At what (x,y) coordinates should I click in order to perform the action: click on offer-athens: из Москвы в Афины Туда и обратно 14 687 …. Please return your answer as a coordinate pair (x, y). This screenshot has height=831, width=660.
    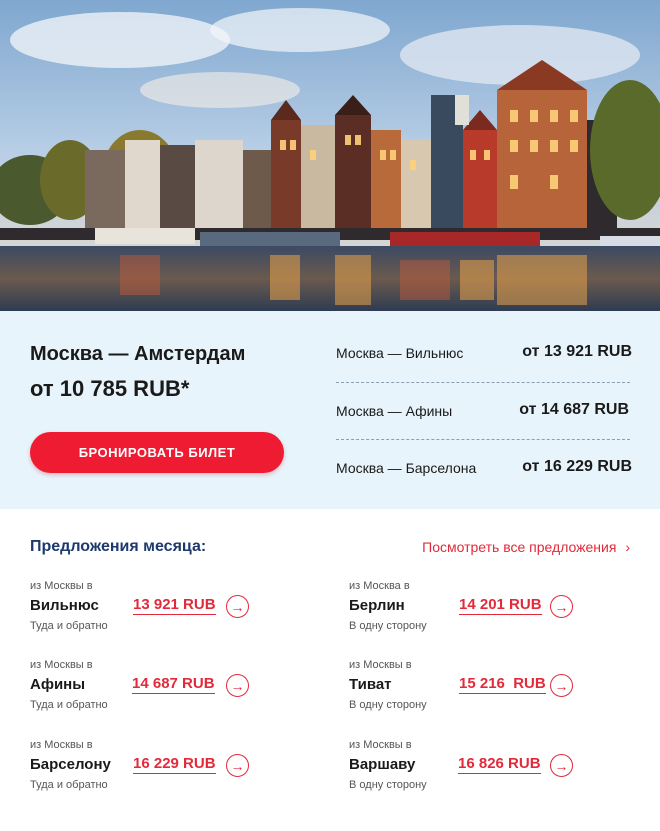
    Looking at the image, I should click on (160, 689).